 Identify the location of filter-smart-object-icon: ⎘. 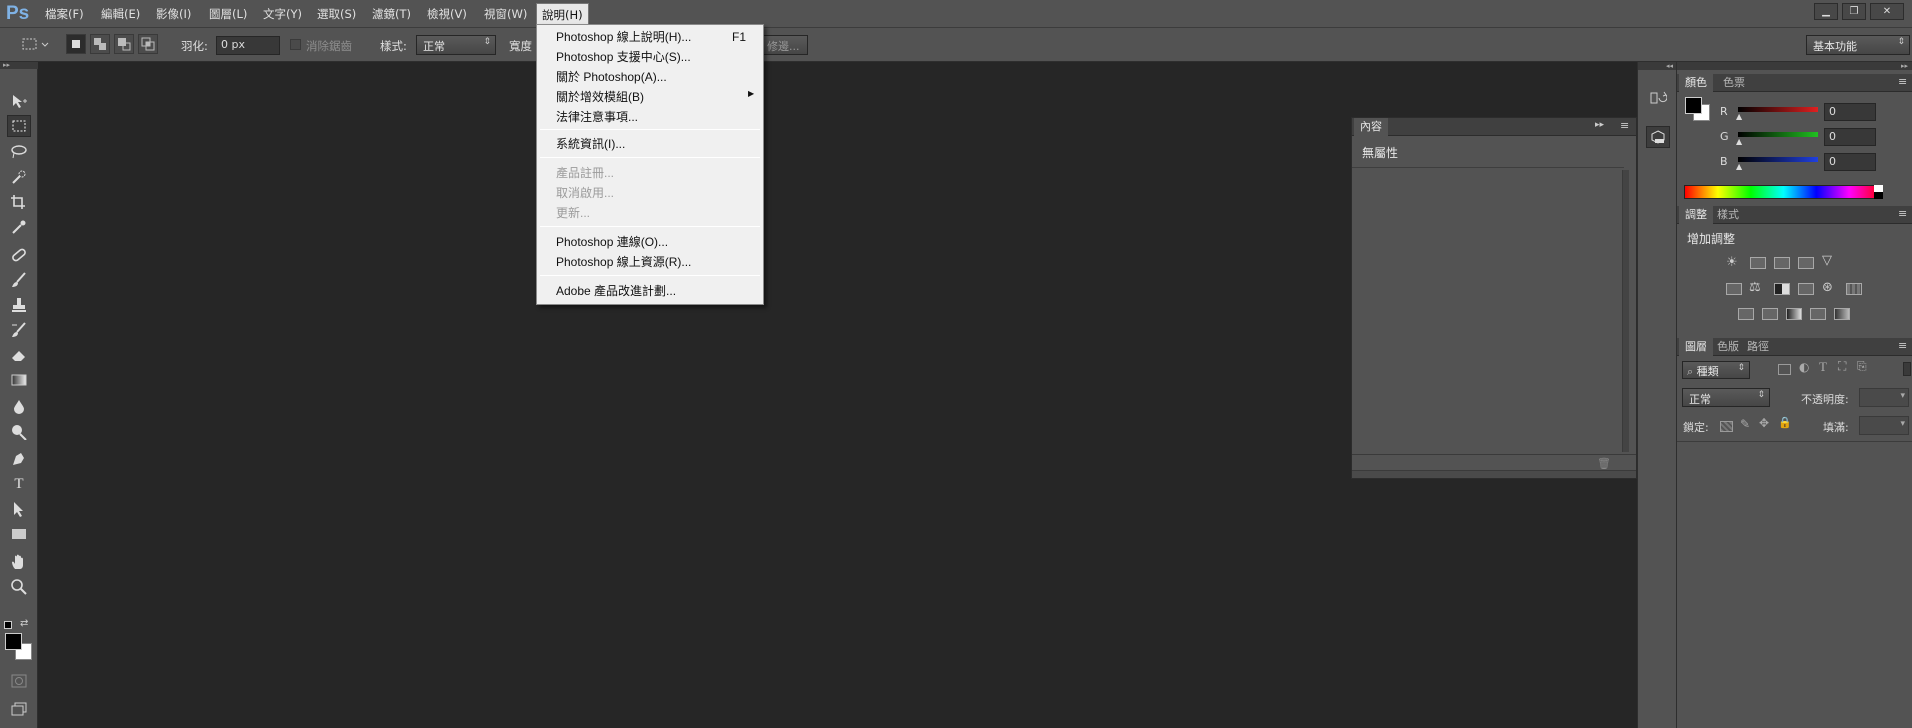
(1862, 366).